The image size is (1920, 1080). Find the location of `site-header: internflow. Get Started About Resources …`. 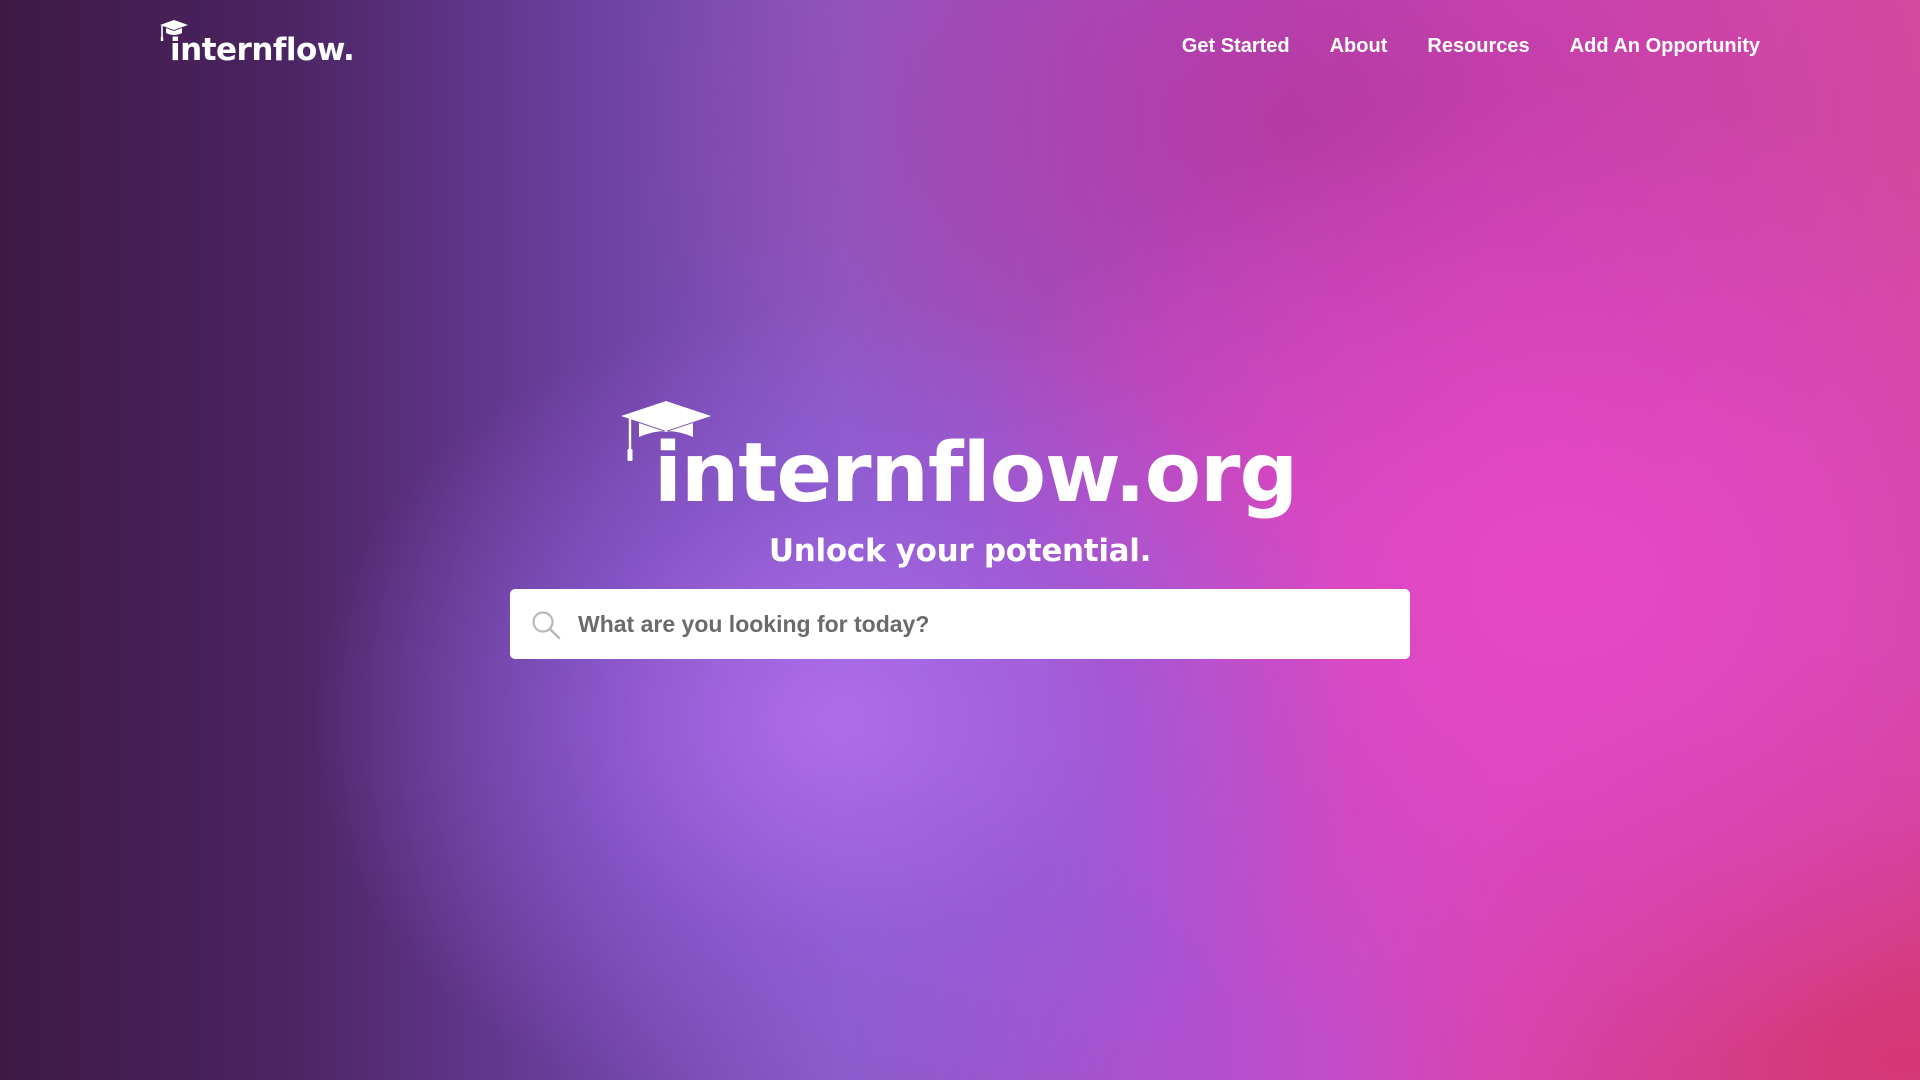

site-header: internflow. Get Started About Resources … is located at coordinates (960, 47).